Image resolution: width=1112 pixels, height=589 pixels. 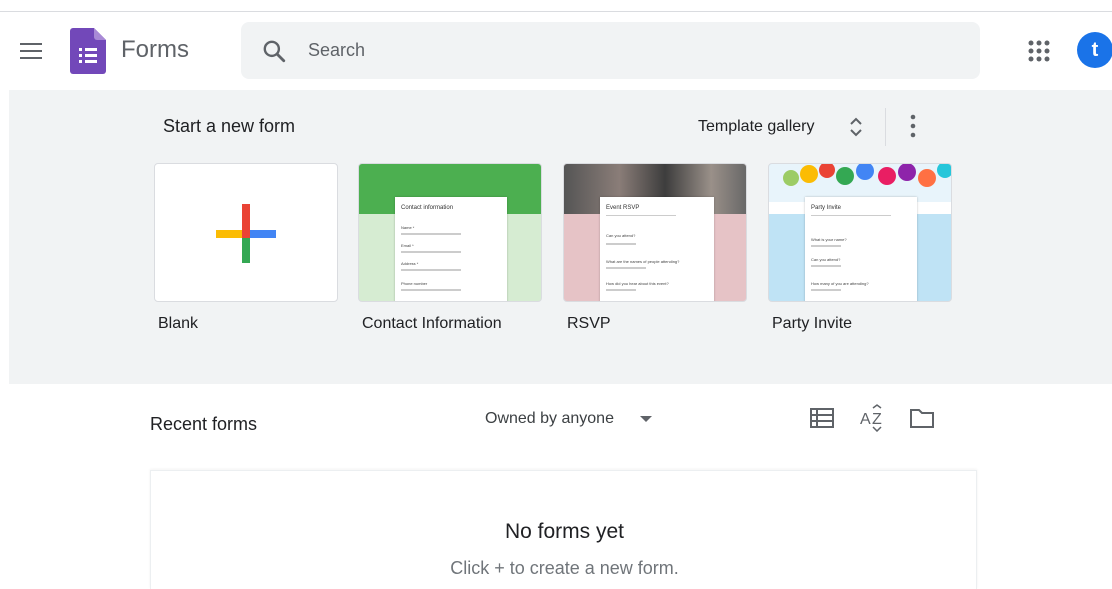 What do you see at coordinates (31, 44) in the screenshot?
I see `main-menu-icon` at bounding box center [31, 44].